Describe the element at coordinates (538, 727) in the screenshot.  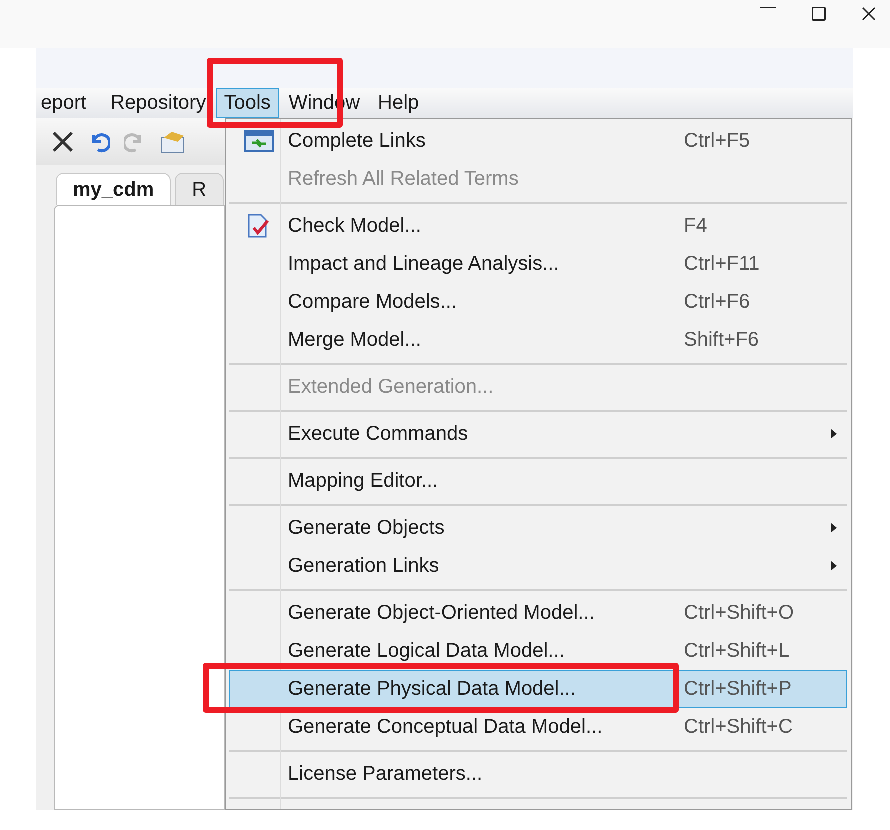
I see `menu-item: Generate Conceptual Data Model... Ctrl+Shift+C` at that location.